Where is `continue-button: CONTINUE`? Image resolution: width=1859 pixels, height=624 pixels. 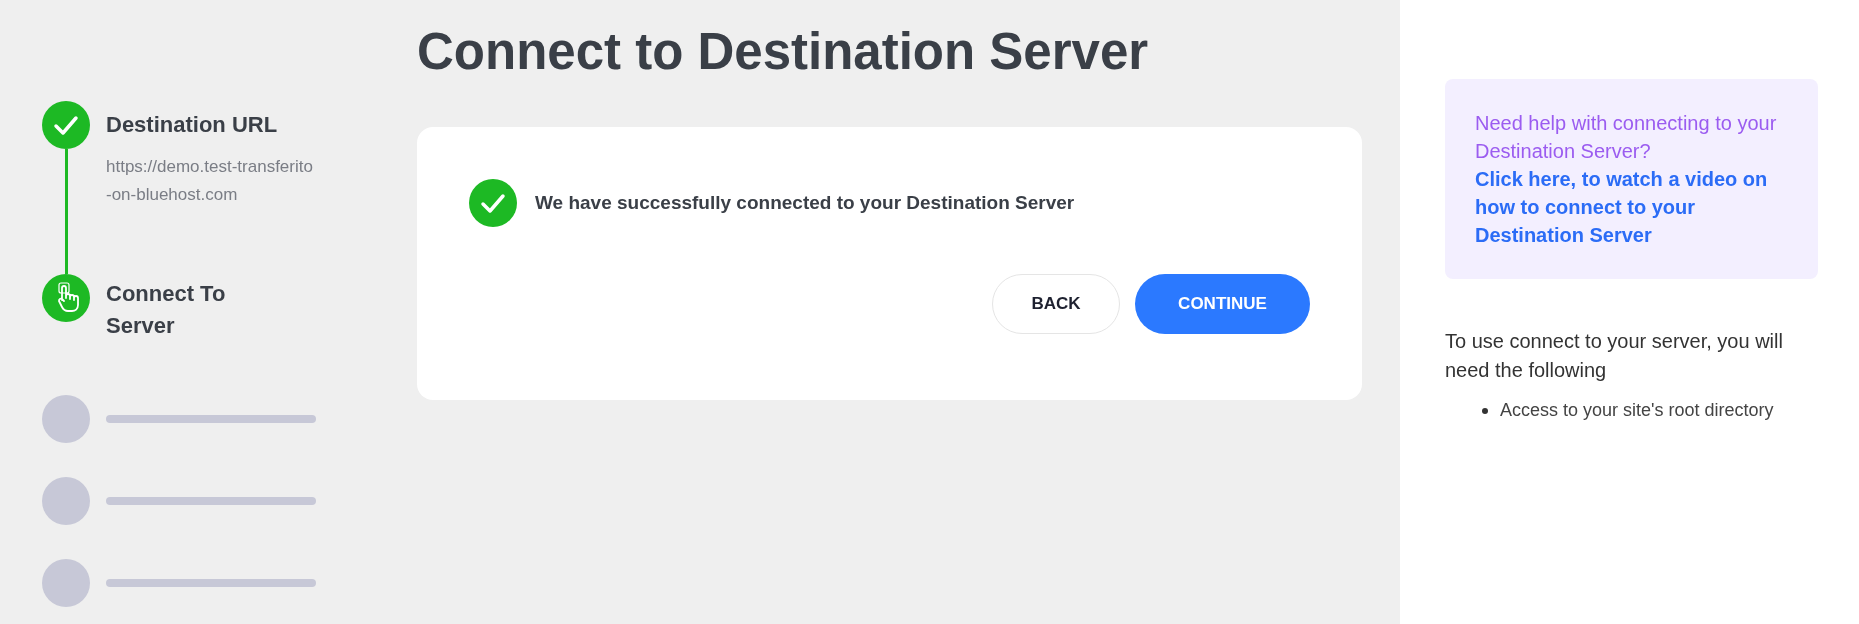 continue-button: CONTINUE is located at coordinates (1222, 304).